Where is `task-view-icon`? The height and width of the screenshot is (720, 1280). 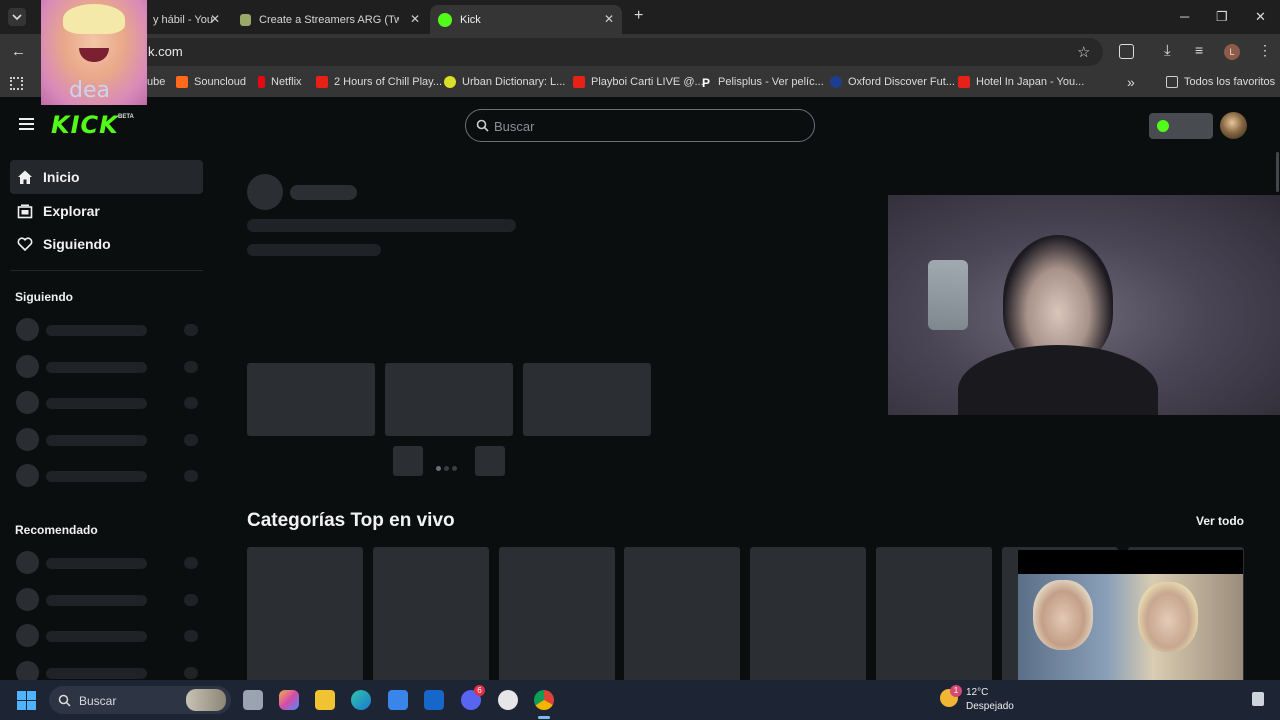 task-view-icon is located at coordinates (253, 700).